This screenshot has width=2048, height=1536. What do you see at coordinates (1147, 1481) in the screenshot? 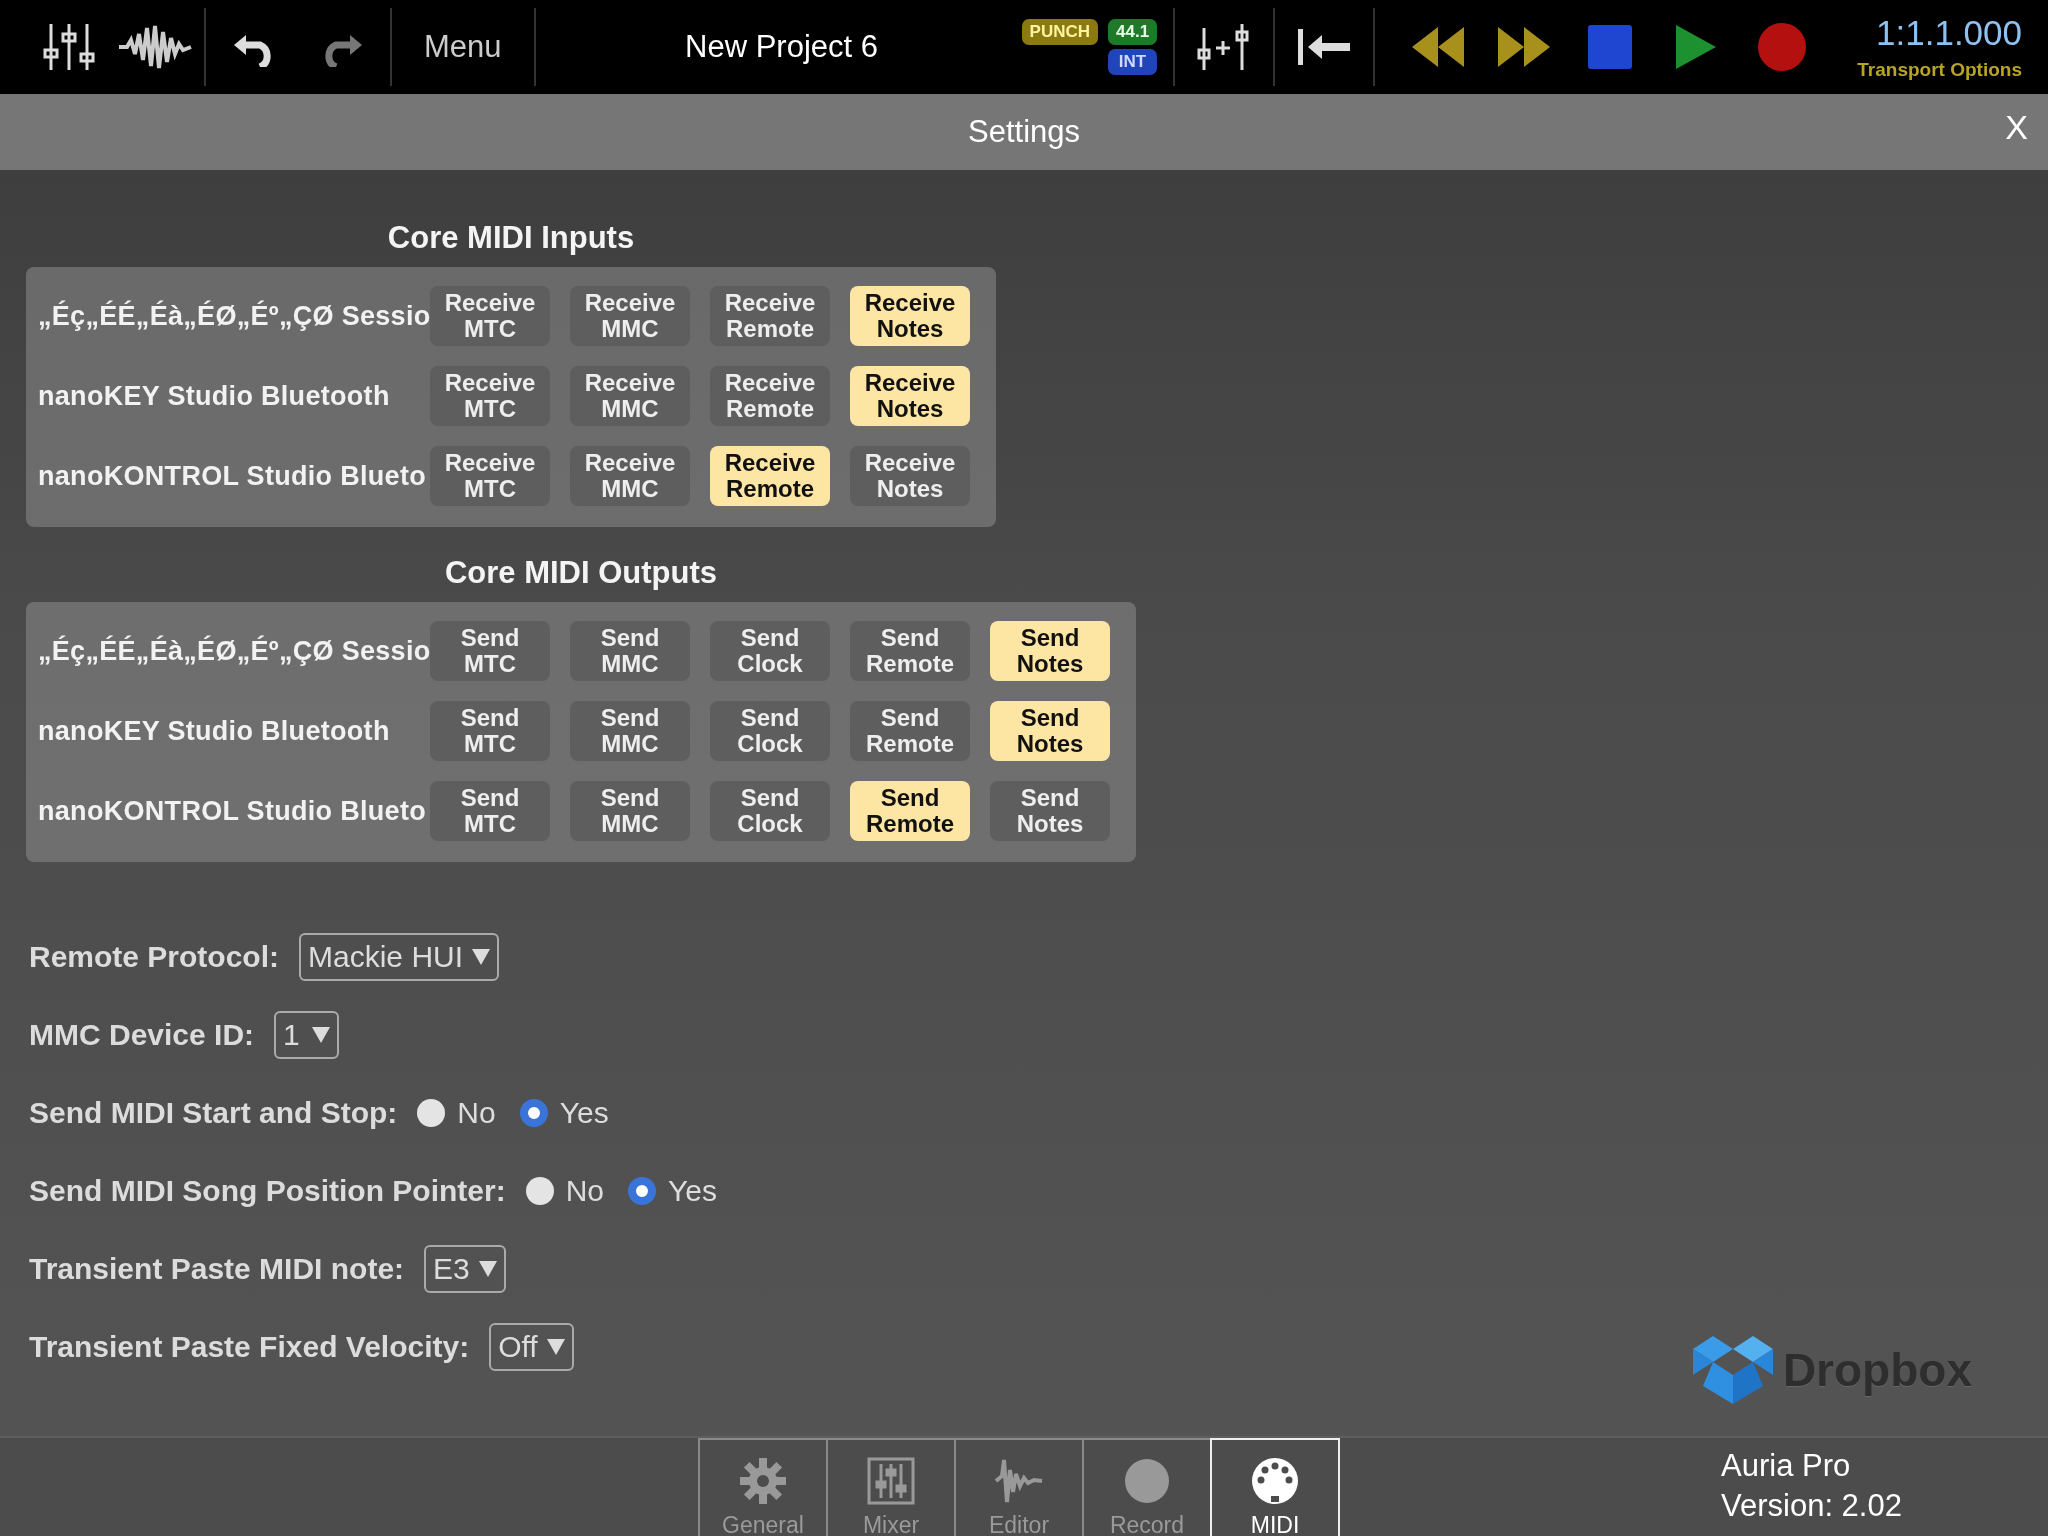
I see `circle-icon` at bounding box center [1147, 1481].